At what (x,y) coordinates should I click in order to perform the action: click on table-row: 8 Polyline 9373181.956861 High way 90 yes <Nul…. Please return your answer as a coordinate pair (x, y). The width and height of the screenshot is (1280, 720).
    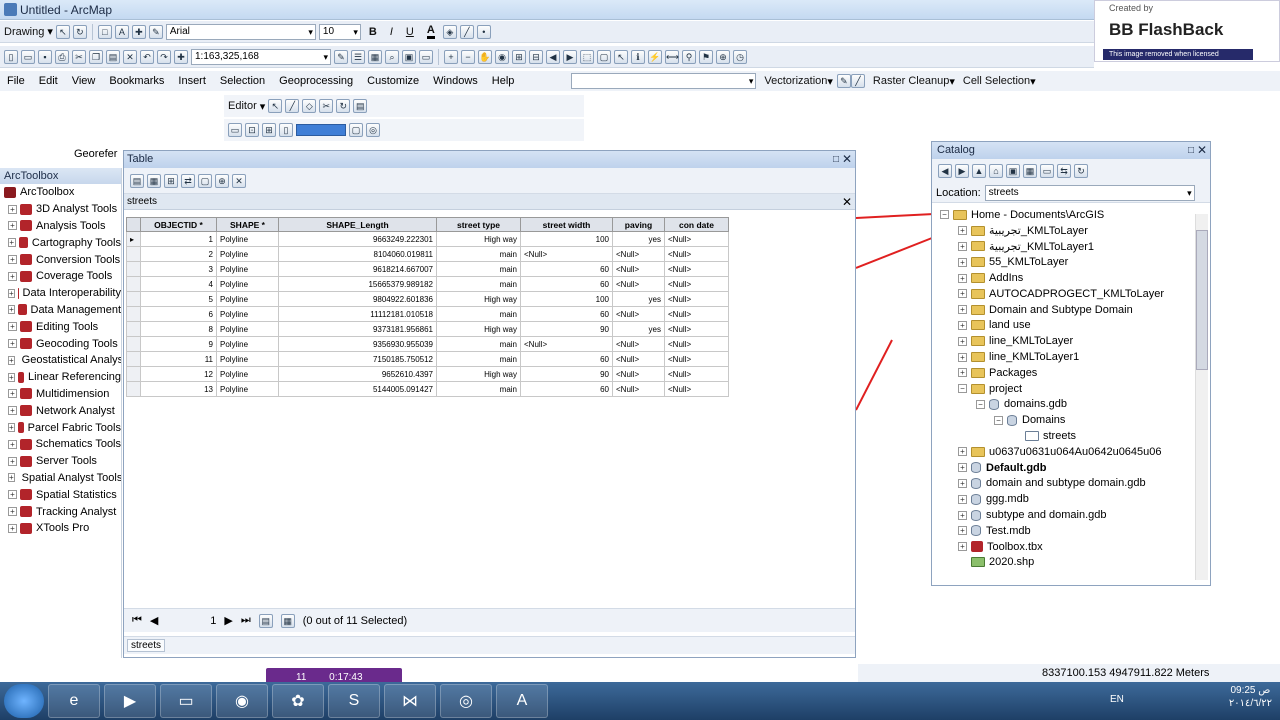
    Looking at the image, I should click on (427, 329).